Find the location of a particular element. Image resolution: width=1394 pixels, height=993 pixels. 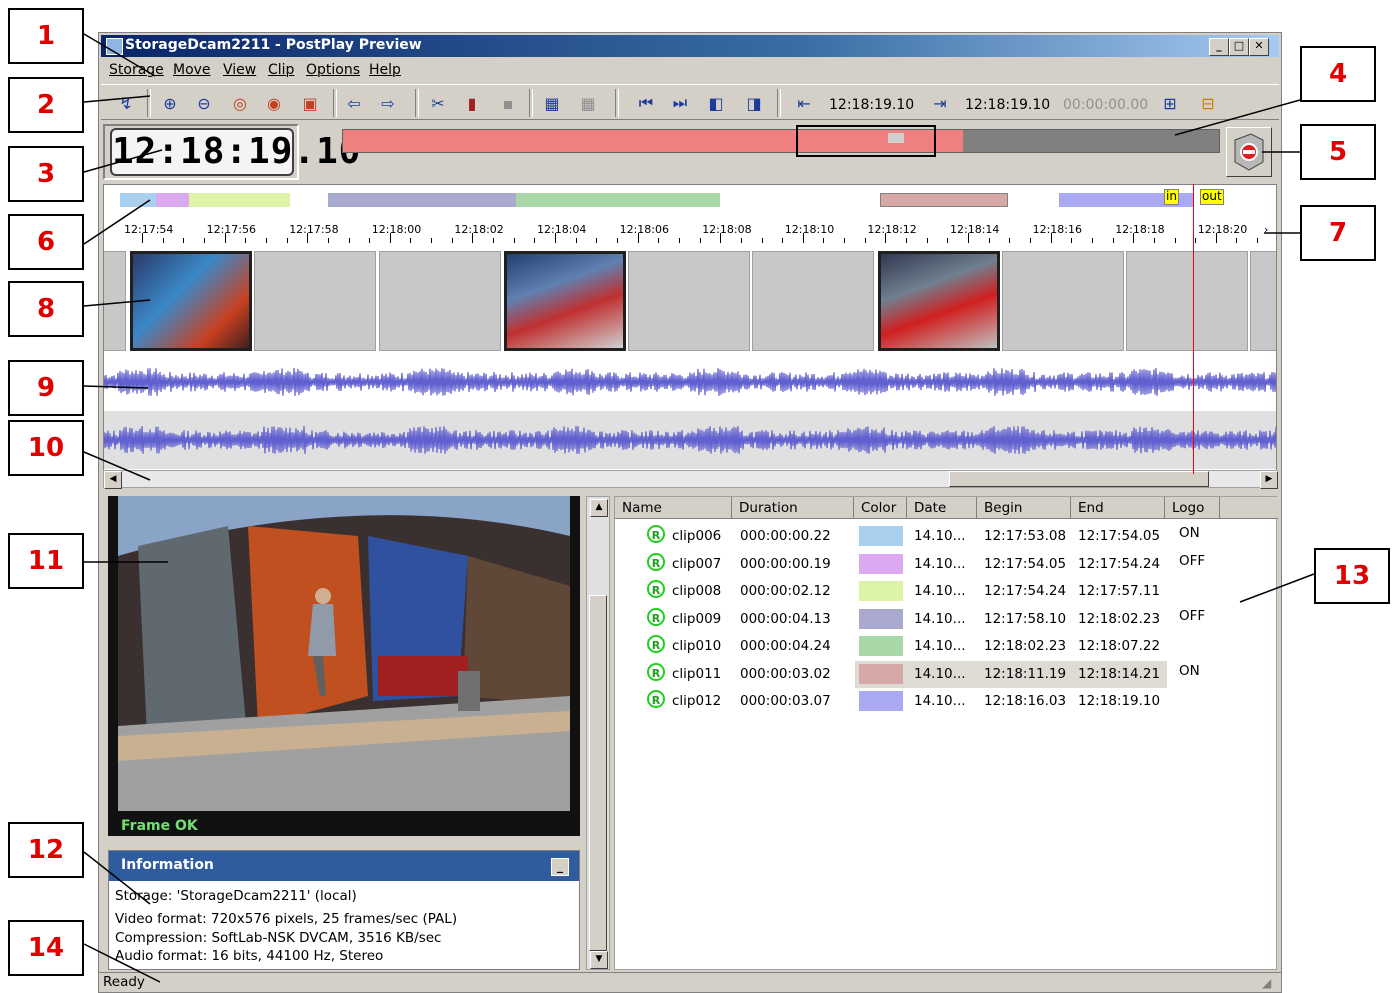

ruler-tick-label: 12:18:20 is located at coordinates (1222, 229).